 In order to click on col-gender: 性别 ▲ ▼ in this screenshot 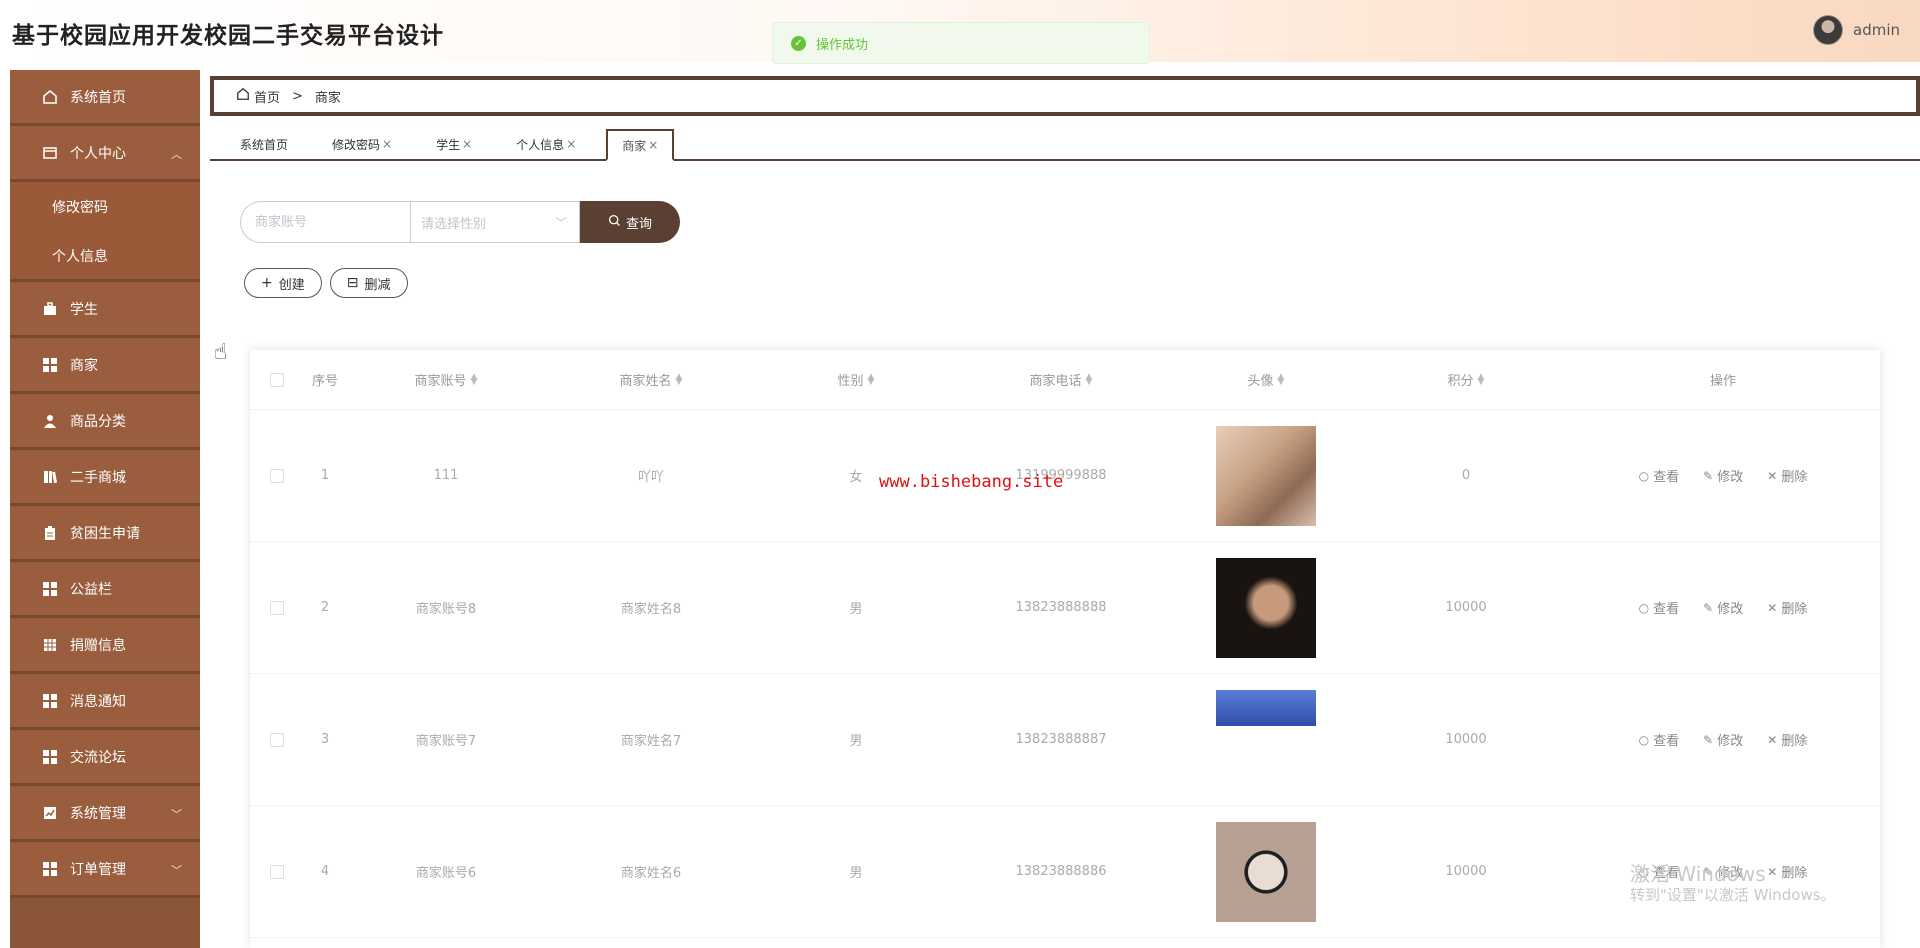, I will do `click(856, 379)`.